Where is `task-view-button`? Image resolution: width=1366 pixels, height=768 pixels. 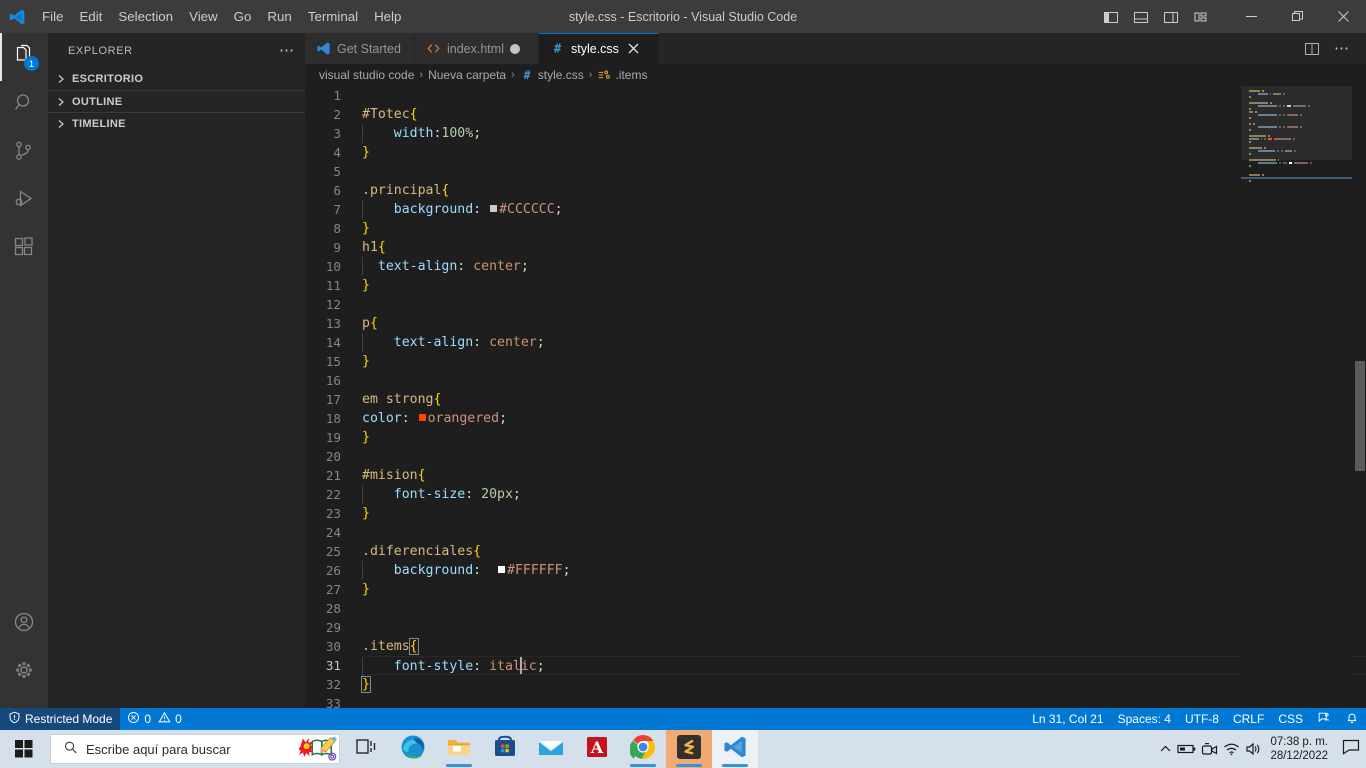 task-view-button is located at coordinates (367, 749).